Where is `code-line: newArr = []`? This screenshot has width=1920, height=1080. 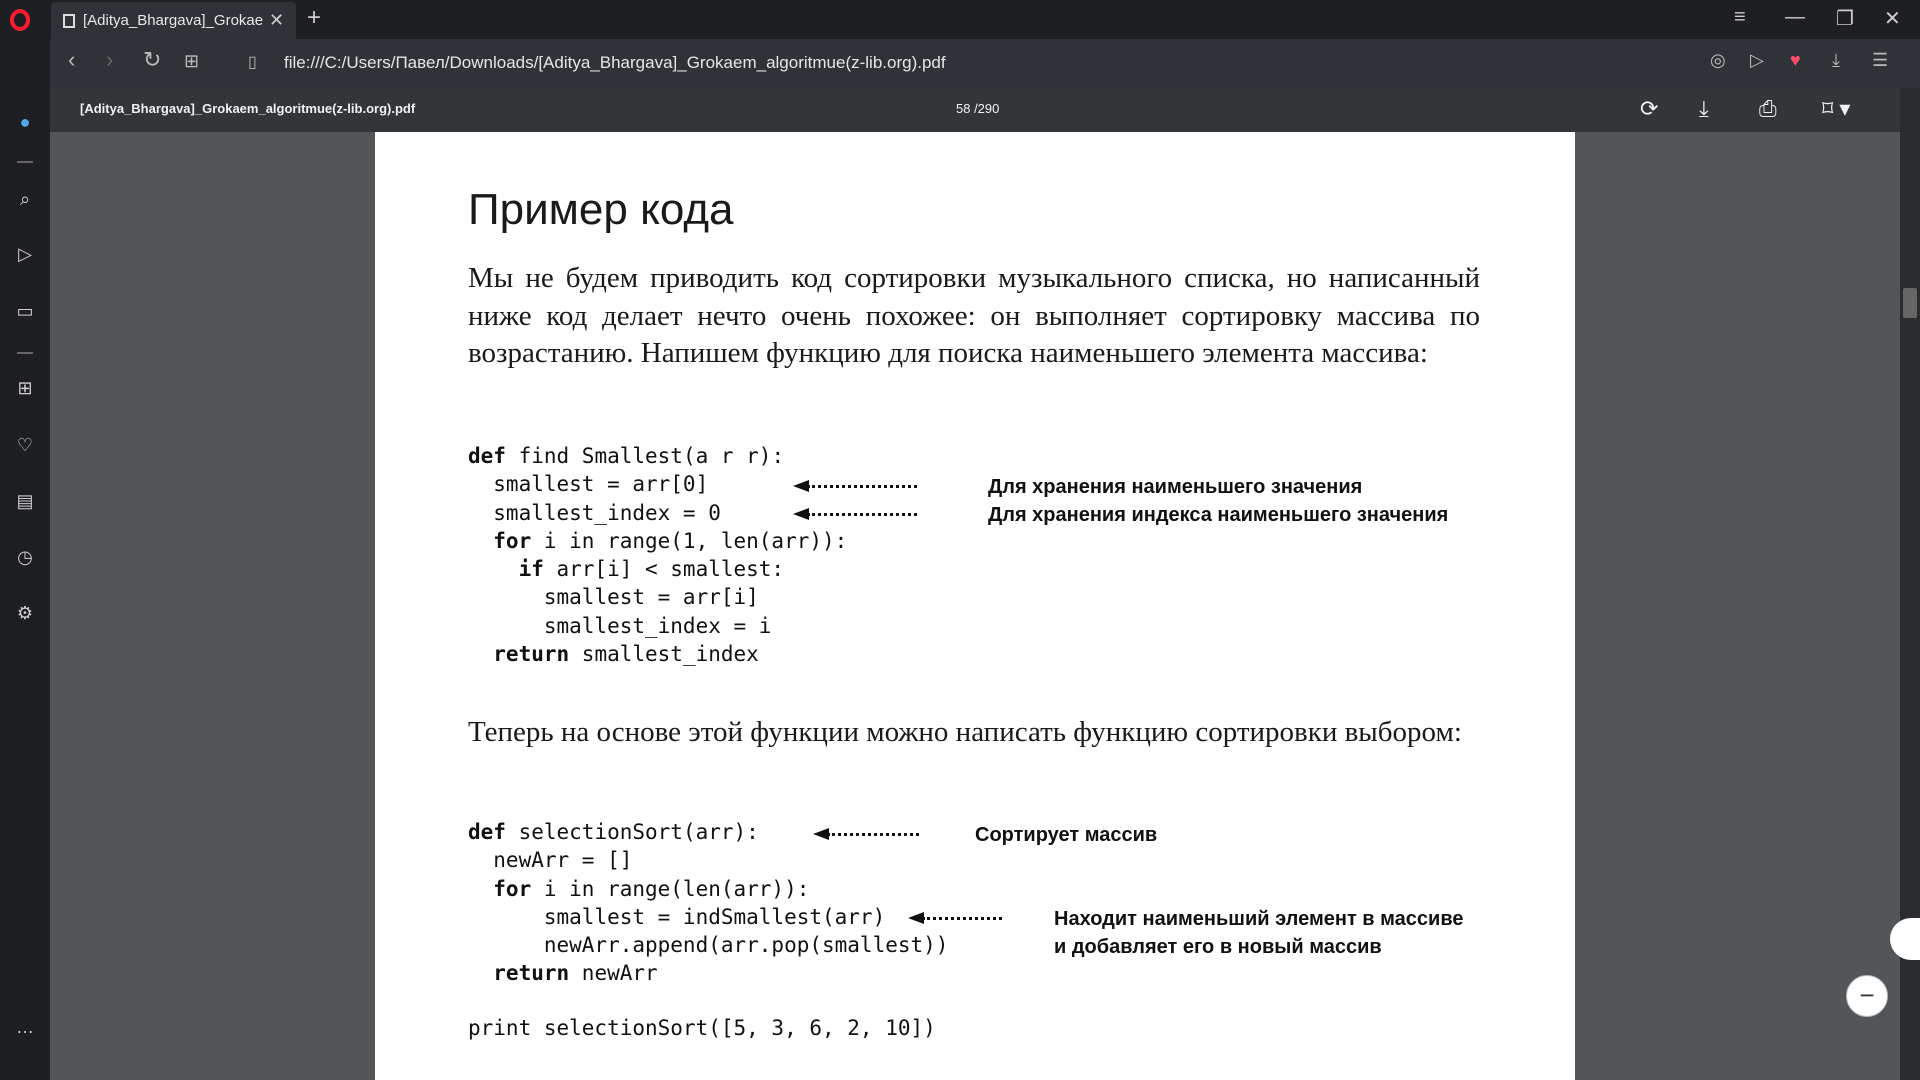
code-line: newArr = [] is located at coordinates (708, 860).